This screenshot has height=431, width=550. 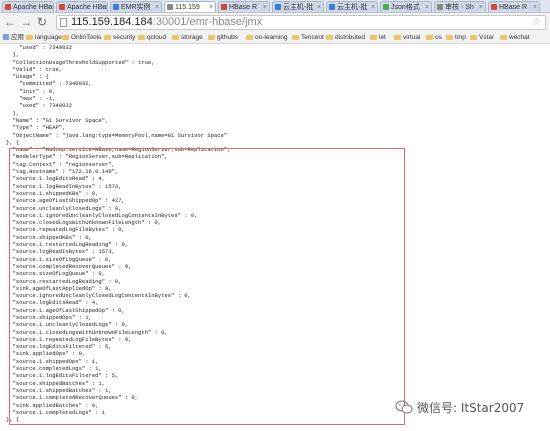 What do you see at coordinates (67, 325) in the screenshot?
I see `json-line: "source.1.uncleanlyClosedLogs" : 0,` at bounding box center [67, 325].